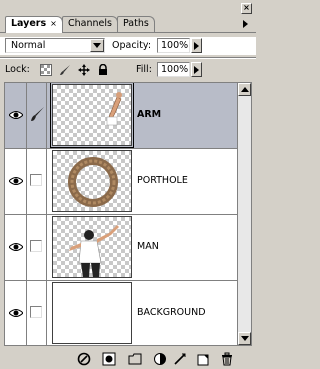  What do you see at coordinates (84, 359) in the screenshot?
I see `link-layers-icon` at bounding box center [84, 359].